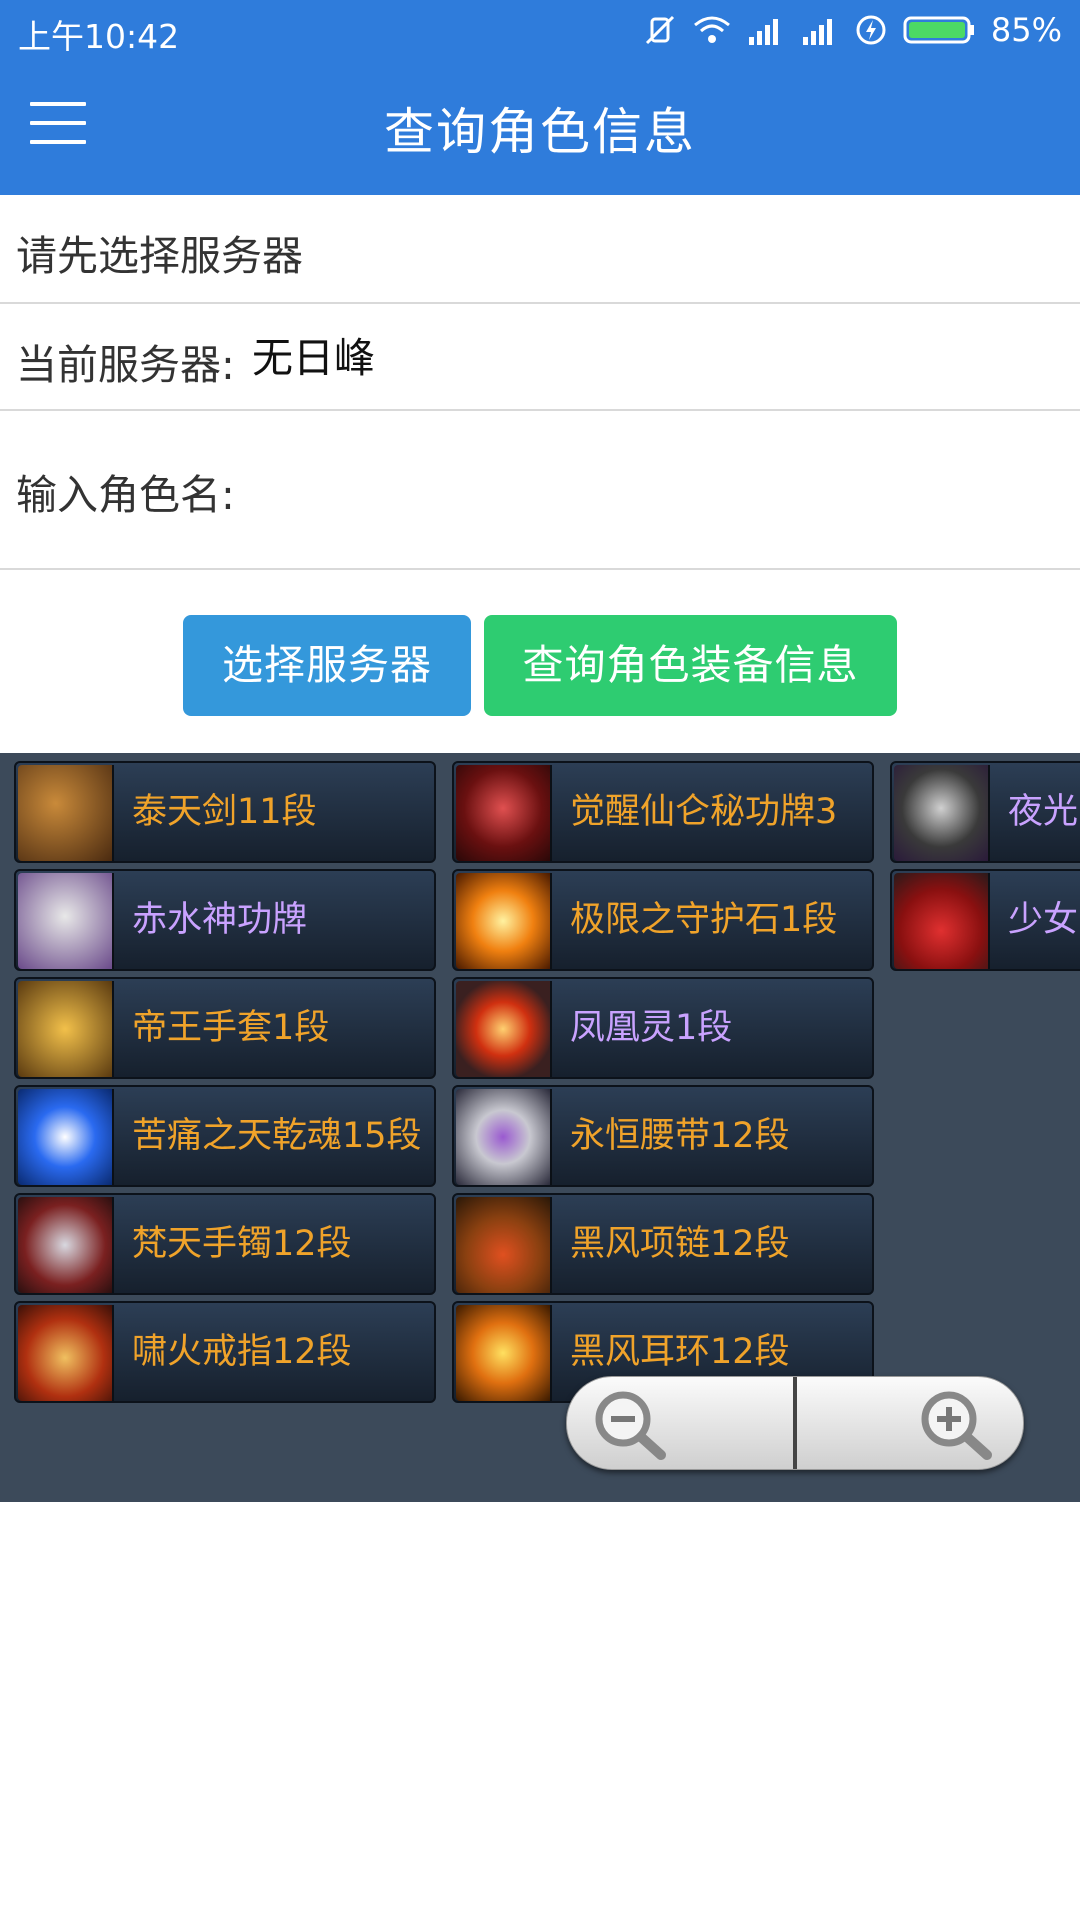  What do you see at coordinates (651, 1028) in the screenshot?
I see `equipment-name: 凤凰灵1段` at bounding box center [651, 1028].